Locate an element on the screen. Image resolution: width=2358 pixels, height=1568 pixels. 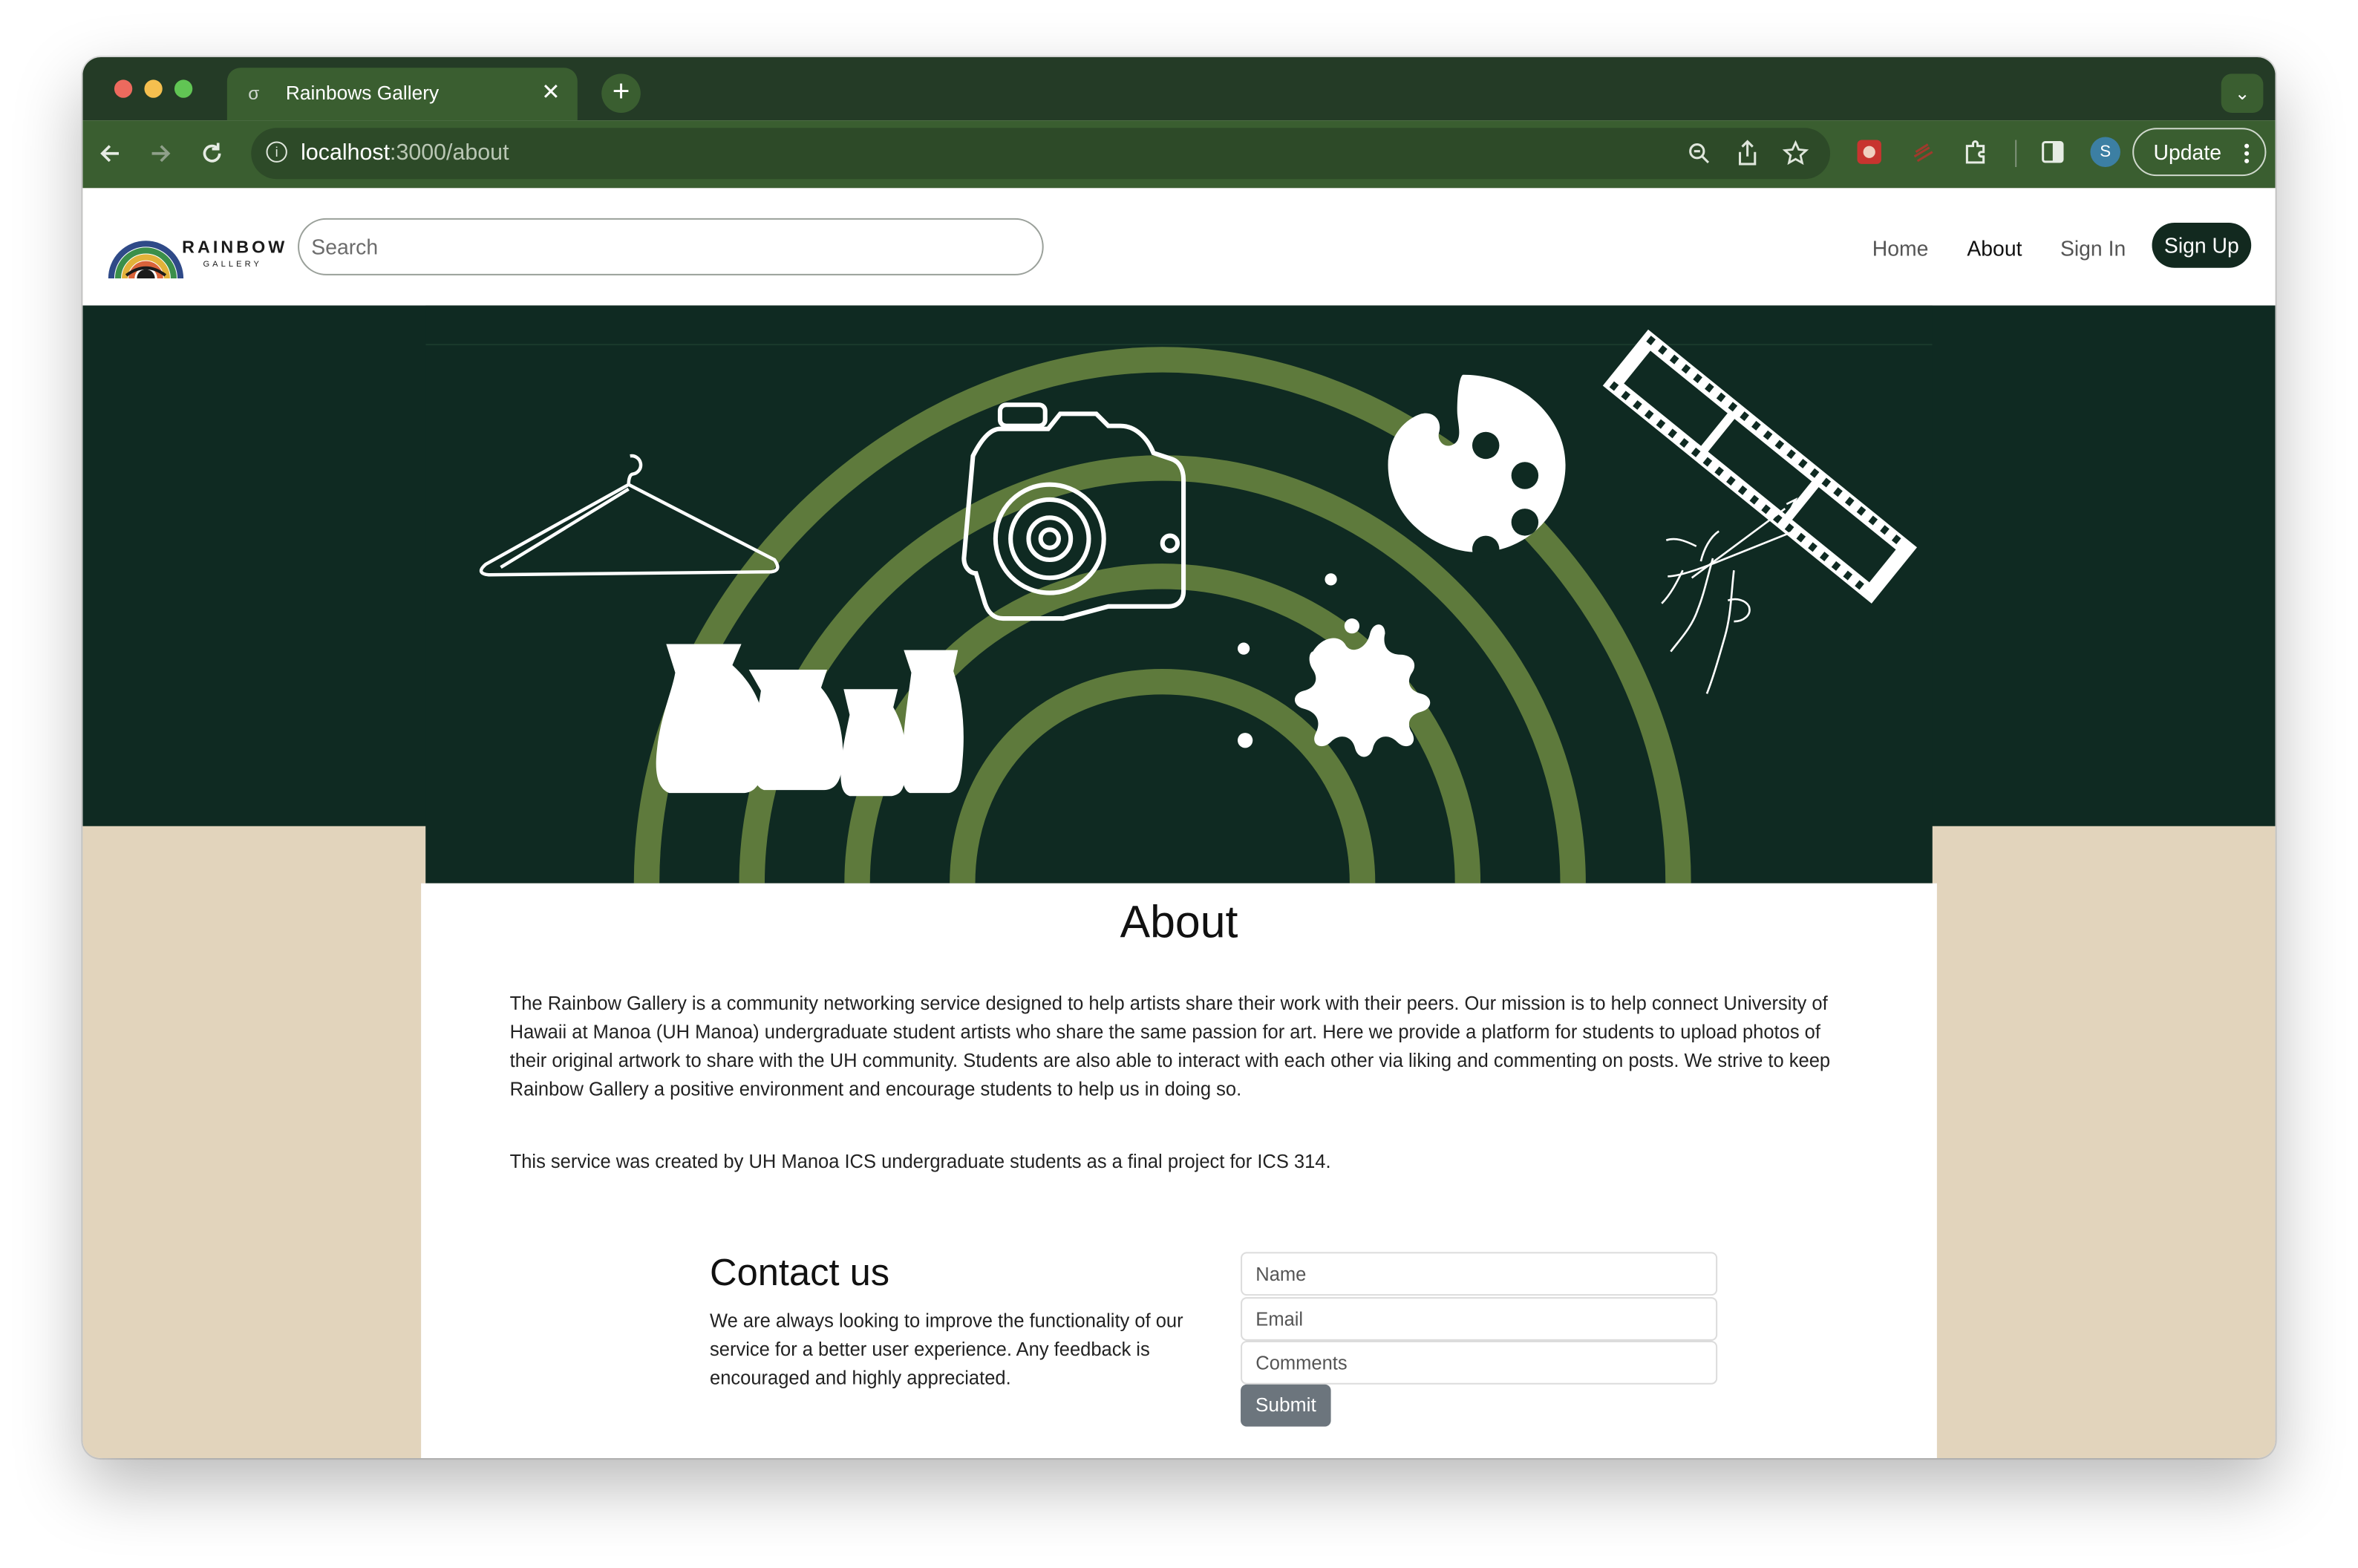
contact-name-field is located at coordinates (1479, 1274).